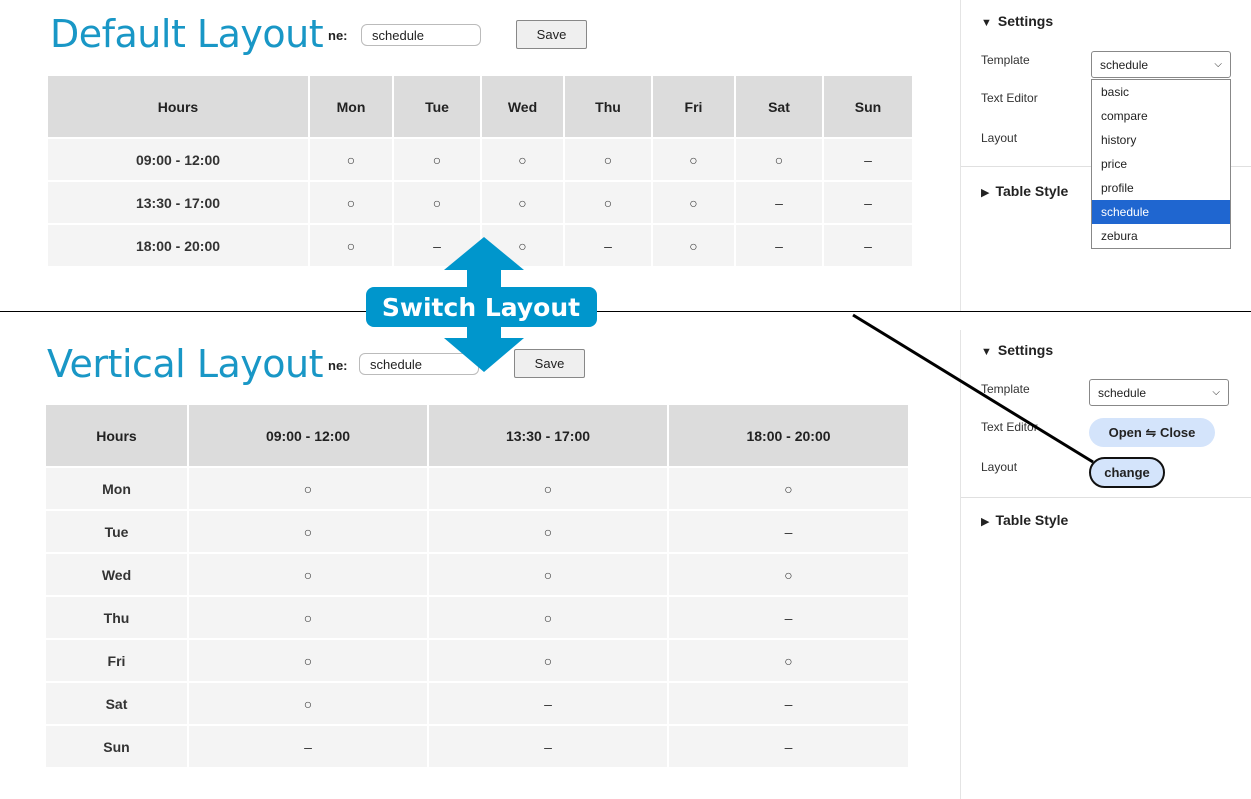 Image resolution: width=1251 pixels, height=799 pixels. I want to click on template-option: zebura, so click(1161, 236).